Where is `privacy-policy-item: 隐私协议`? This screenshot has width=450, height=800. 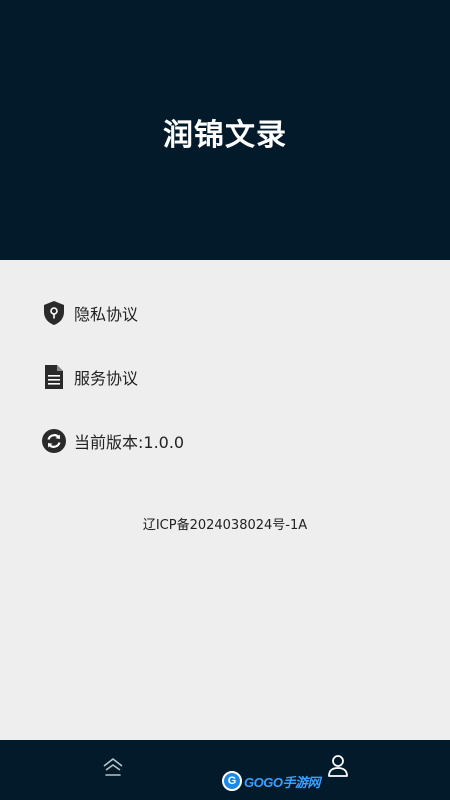 privacy-policy-item: 隐私协议 is located at coordinates (90, 313).